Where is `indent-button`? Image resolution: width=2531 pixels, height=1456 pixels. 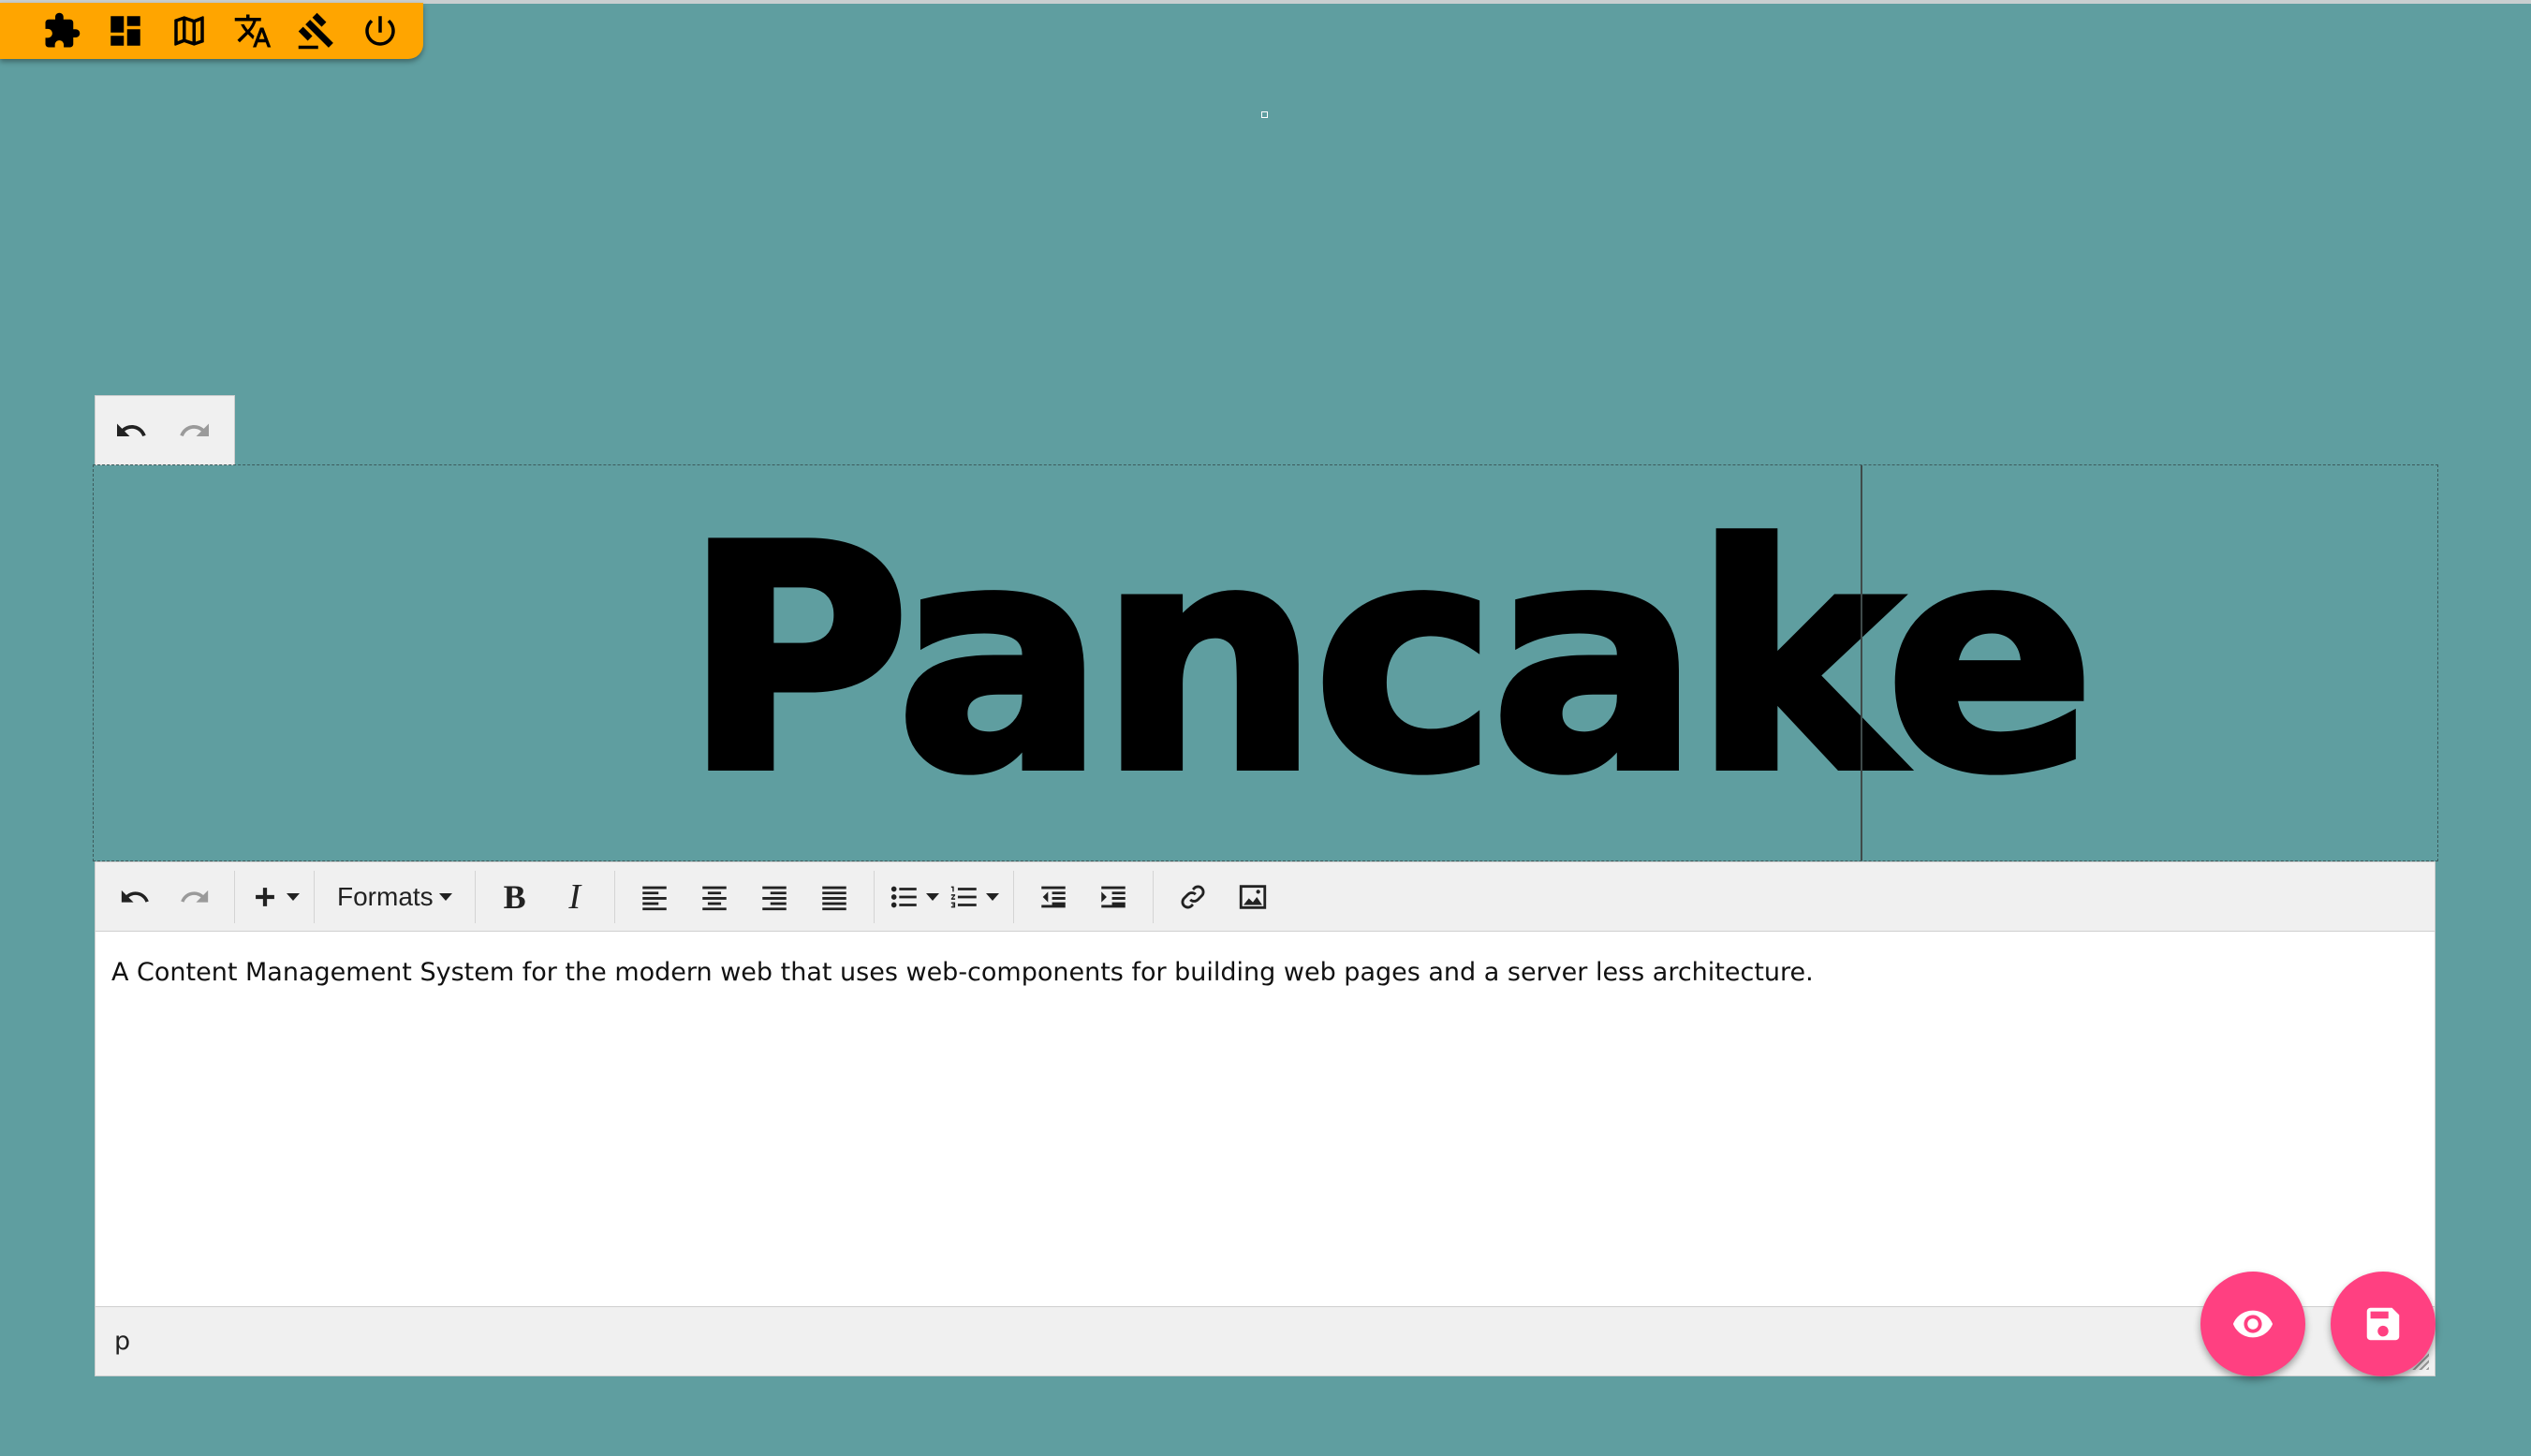 indent-button is located at coordinates (1113, 897).